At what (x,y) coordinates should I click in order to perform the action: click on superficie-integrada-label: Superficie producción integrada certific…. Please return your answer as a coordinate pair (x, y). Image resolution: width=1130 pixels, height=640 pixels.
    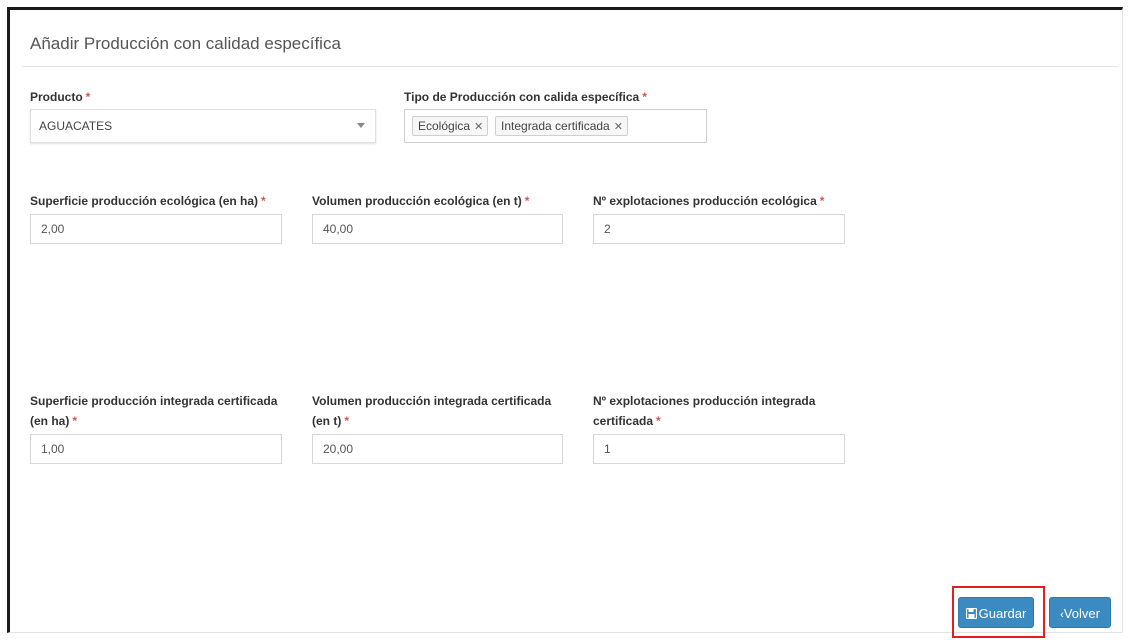
    Looking at the image, I should click on (153, 411).